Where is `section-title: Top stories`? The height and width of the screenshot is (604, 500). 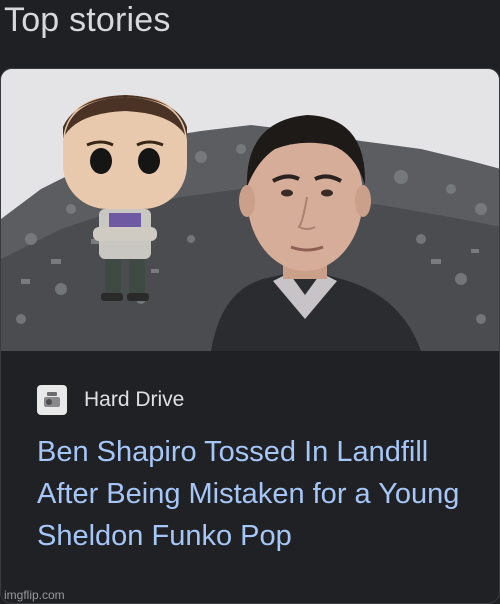 section-title: Top stories is located at coordinates (87, 20).